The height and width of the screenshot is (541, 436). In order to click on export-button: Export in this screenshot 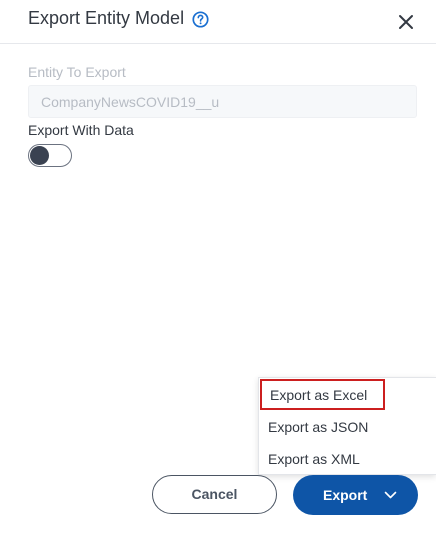, I will do `click(355, 495)`.